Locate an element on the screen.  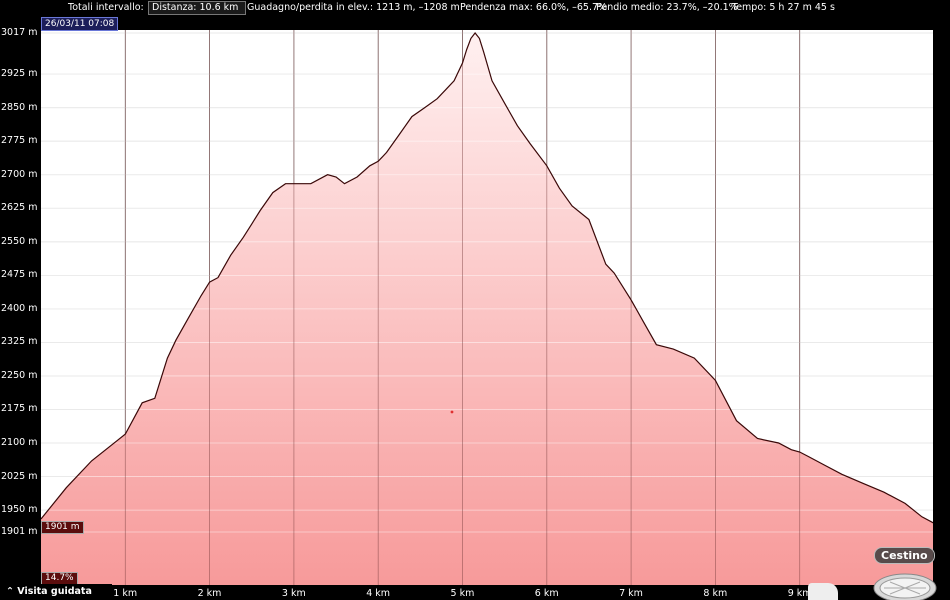
x-tick-label: 3 km is located at coordinates (293, 593).